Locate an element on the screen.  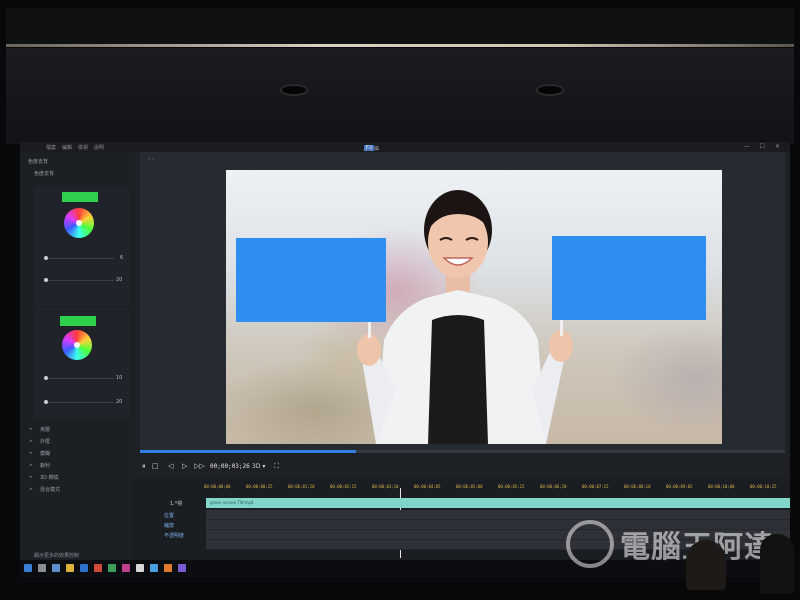
search-icon is located at coordinates (42, 568).